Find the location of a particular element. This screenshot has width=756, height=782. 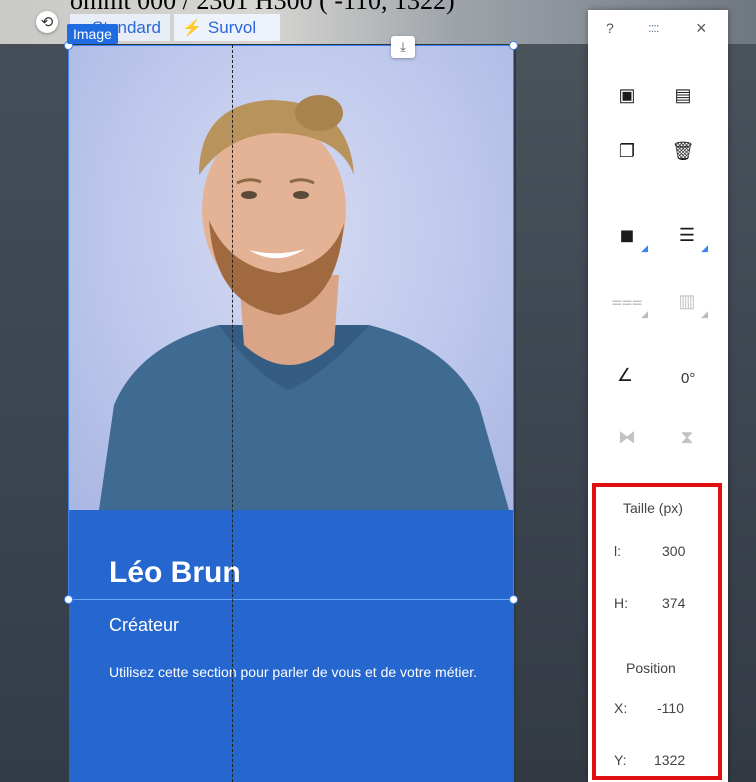

paste-icon: ▤ is located at coordinates (683, 95).